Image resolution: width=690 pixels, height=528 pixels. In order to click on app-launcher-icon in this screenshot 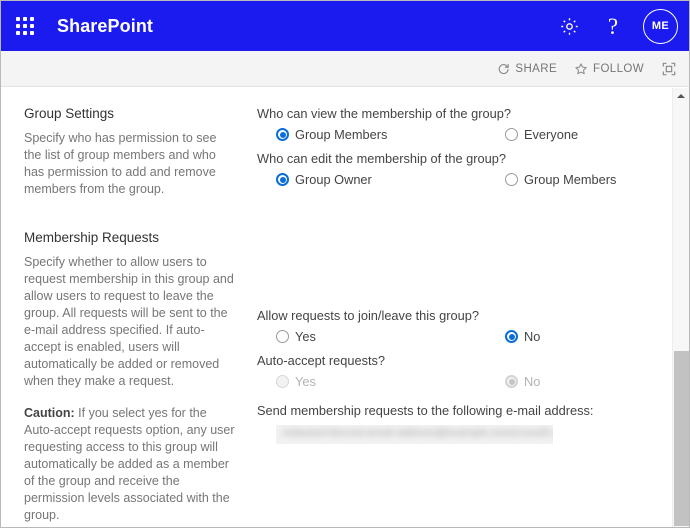, I will do `click(25, 26)`.